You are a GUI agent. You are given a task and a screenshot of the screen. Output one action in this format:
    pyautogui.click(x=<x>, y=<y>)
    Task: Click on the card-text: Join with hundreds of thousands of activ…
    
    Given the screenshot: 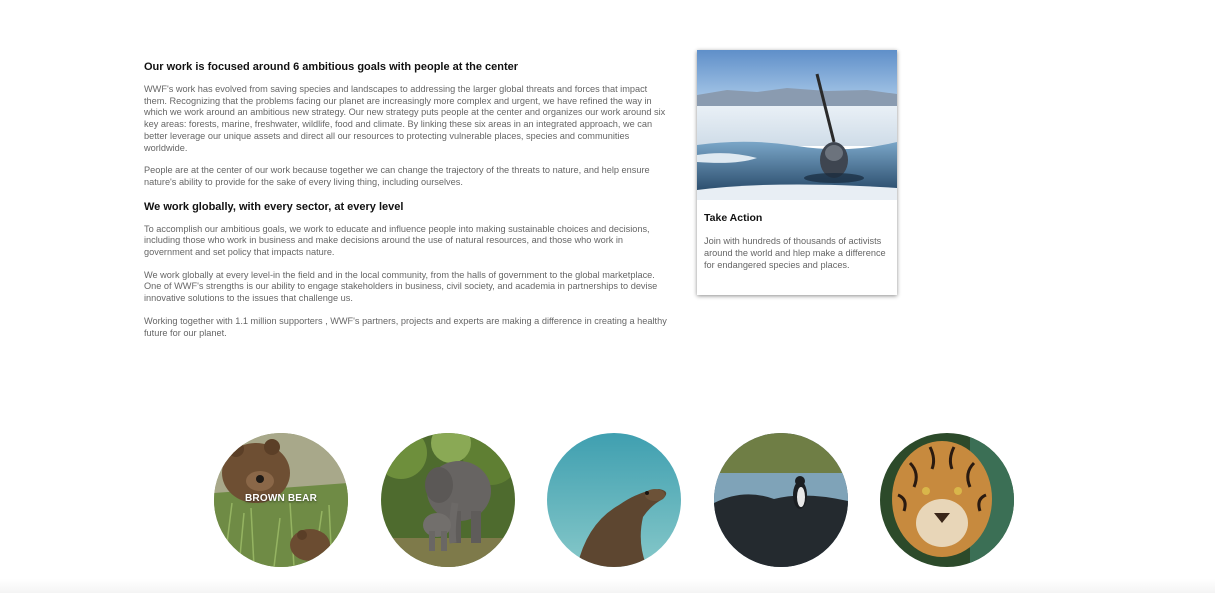 What is the action you would take?
    pyautogui.click(x=795, y=253)
    